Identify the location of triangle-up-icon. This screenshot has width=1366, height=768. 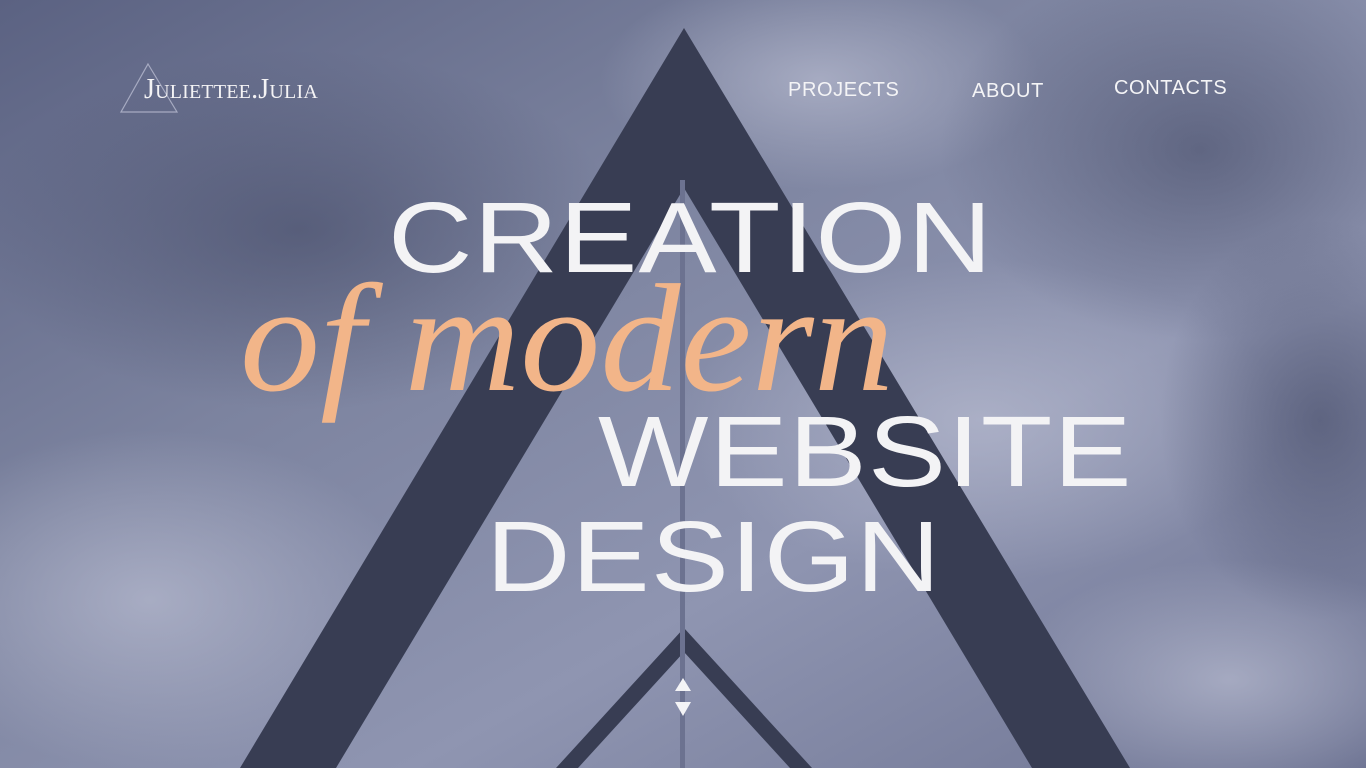
(683, 685).